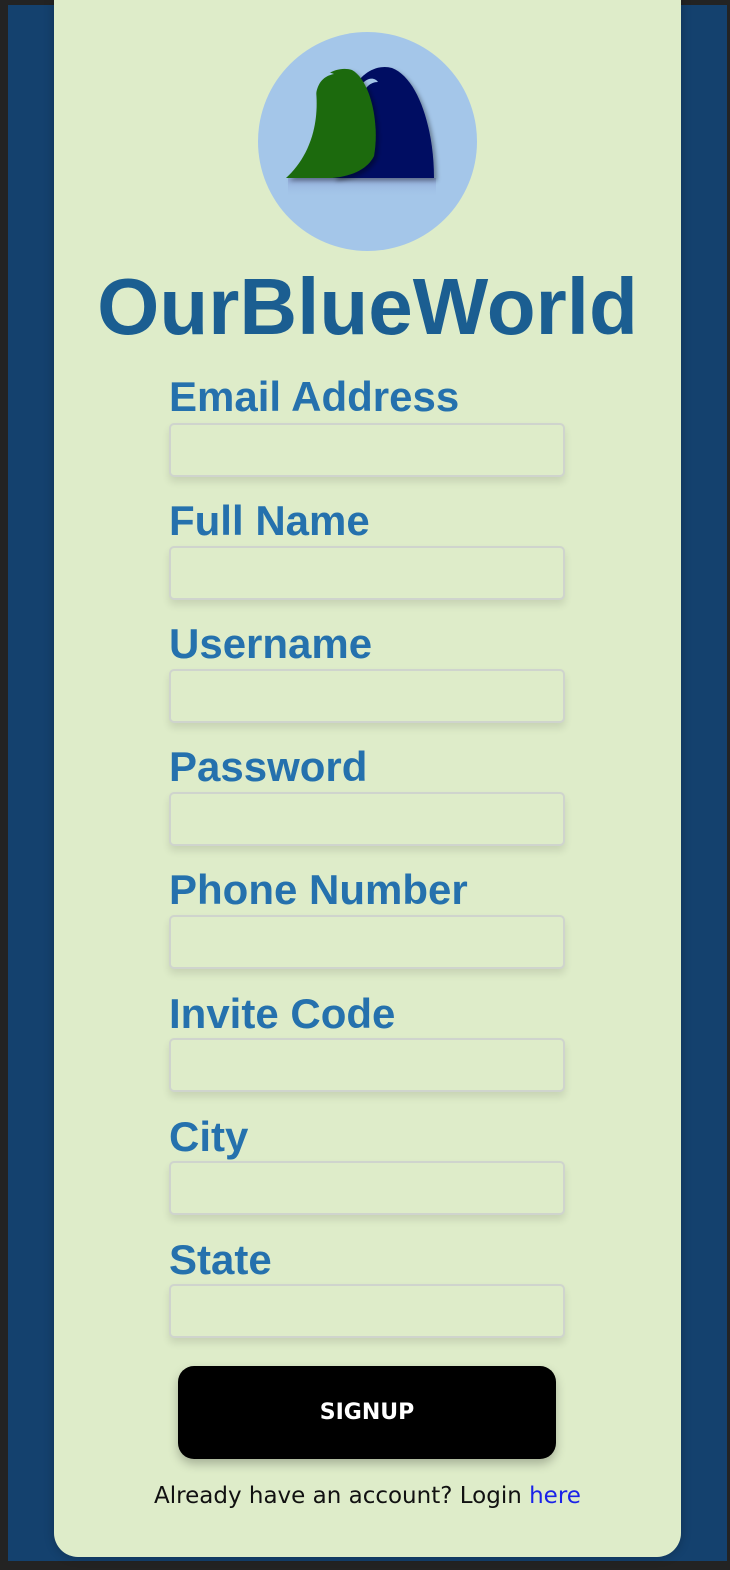 This screenshot has height=1570, width=730. What do you see at coordinates (367, 819) in the screenshot?
I see `password-input` at bounding box center [367, 819].